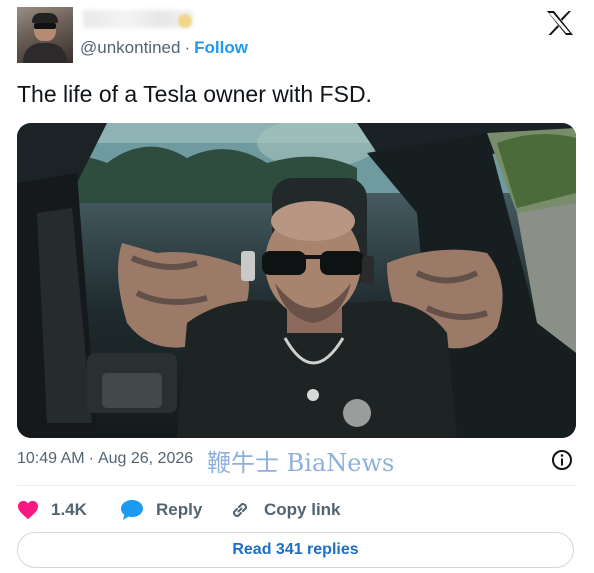 The image size is (594, 573). What do you see at coordinates (302, 509) in the screenshot?
I see `copy-link-label: Copy link` at bounding box center [302, 509].